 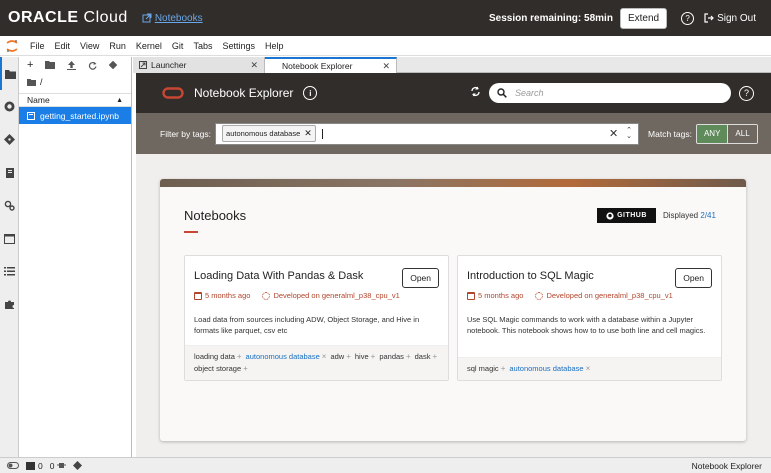 What do you see at coordinates (726, 465) in the screenshot?
I see `status-current-activity: Notebook Explorer` at bounding box center [726, 465].